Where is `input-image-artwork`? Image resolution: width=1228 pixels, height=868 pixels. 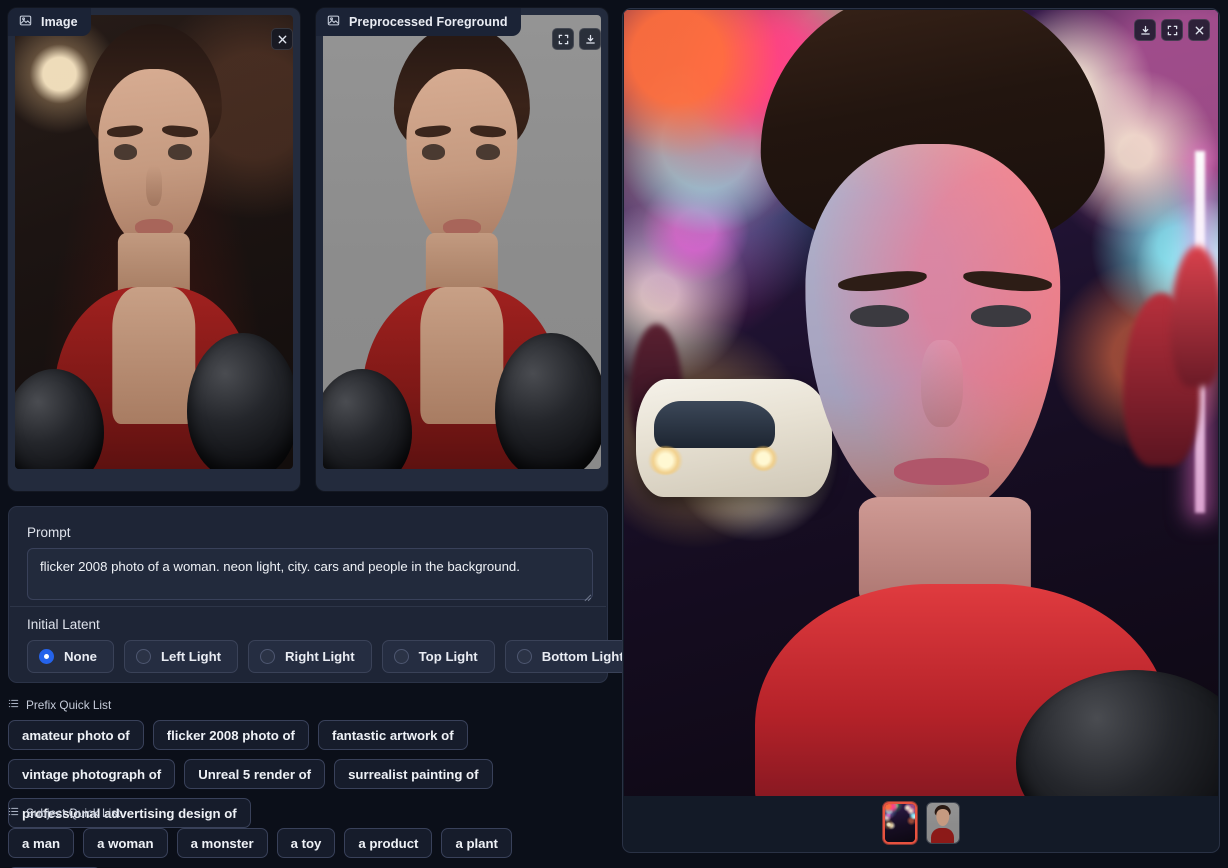
input-image-artwork is located at coordinates (154, 242).